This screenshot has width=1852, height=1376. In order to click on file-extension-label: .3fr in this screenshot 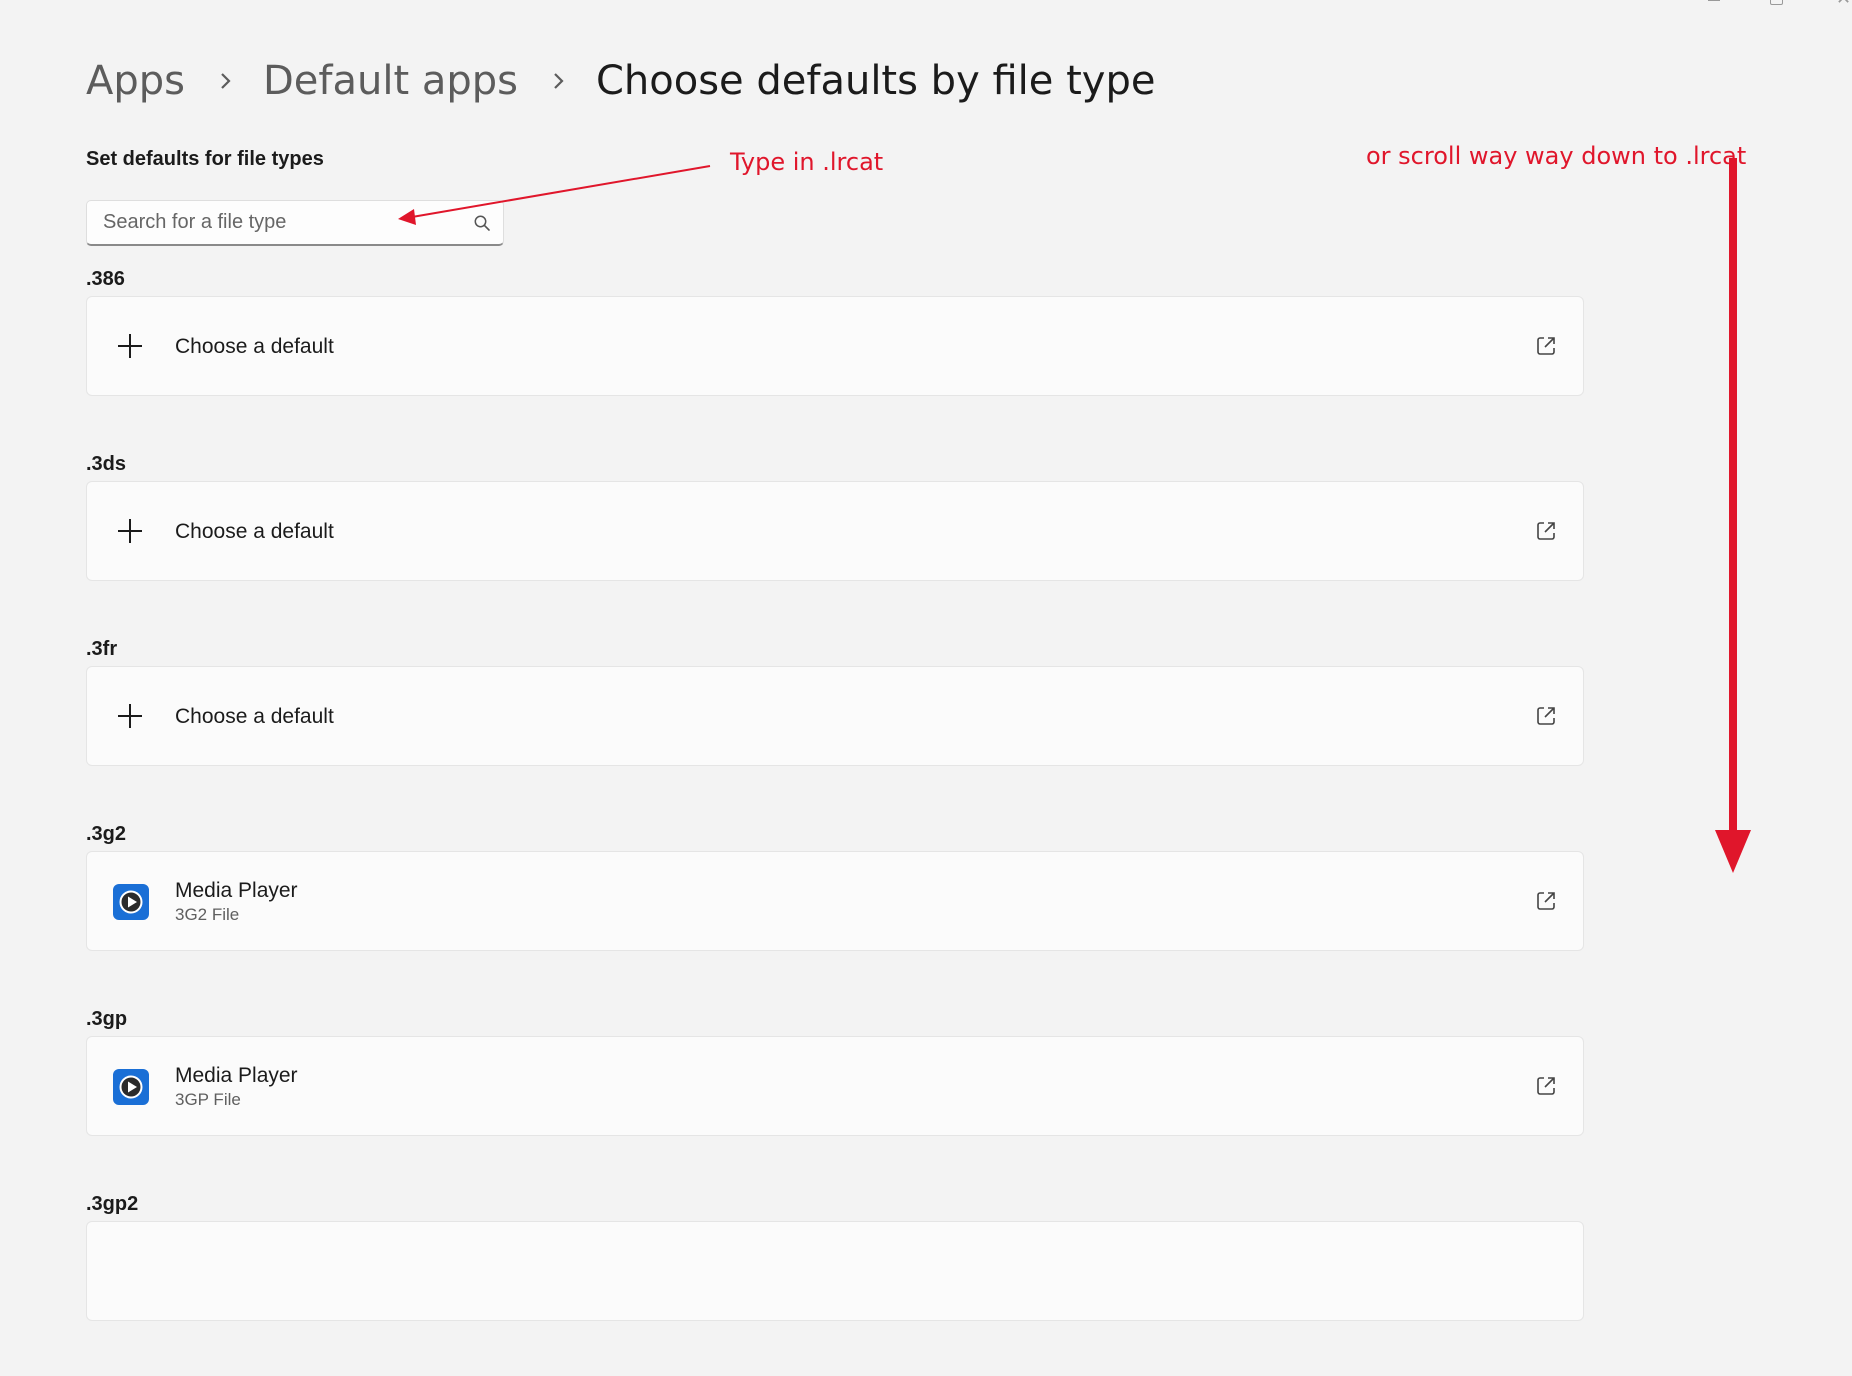, I will do `click(102, 649)`.